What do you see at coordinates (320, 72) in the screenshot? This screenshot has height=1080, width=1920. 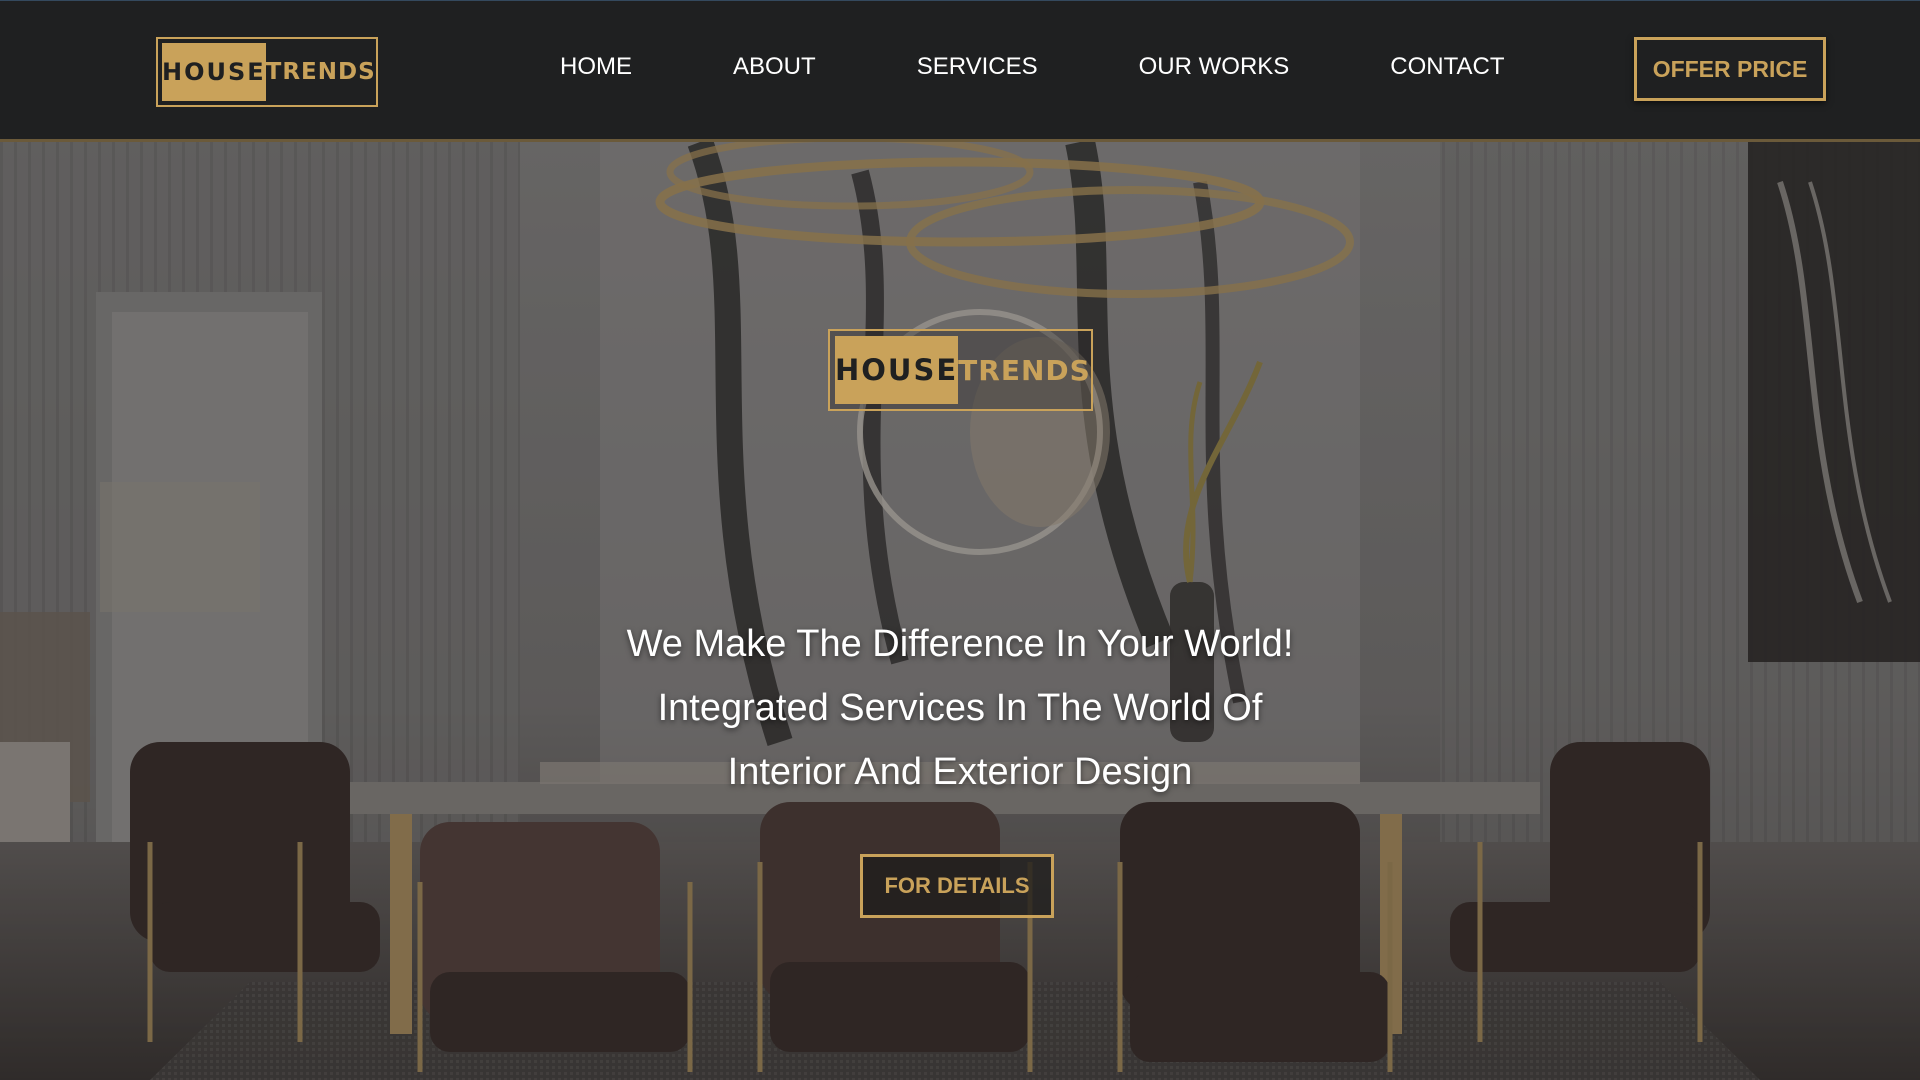 I see `logo-word-trends: TRENDS` at bounding box center [320, 72].